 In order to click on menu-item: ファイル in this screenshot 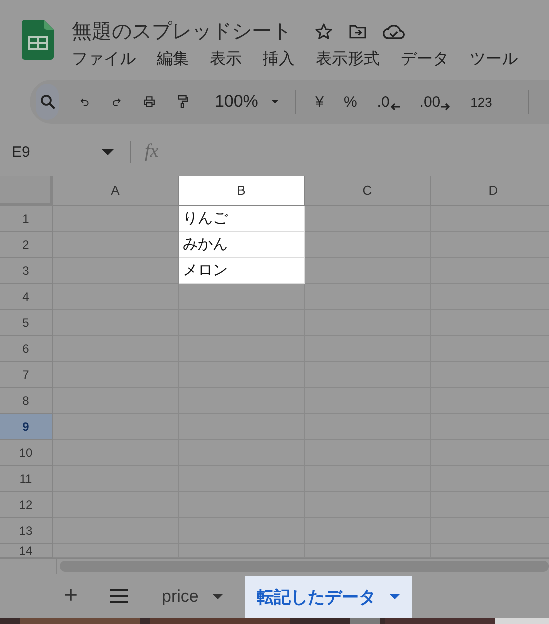, I will do `click(104, 59)`.